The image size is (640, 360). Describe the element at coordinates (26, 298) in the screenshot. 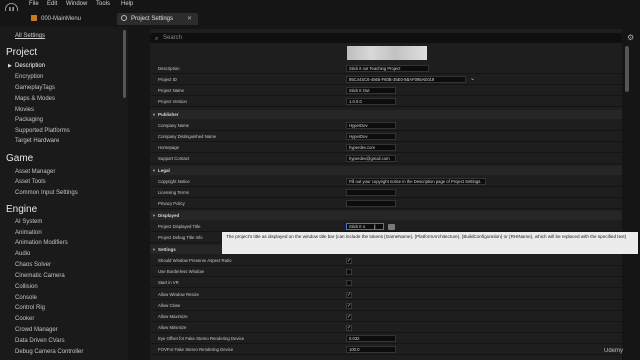

I see `sidebar-item-console: Console` at that location.